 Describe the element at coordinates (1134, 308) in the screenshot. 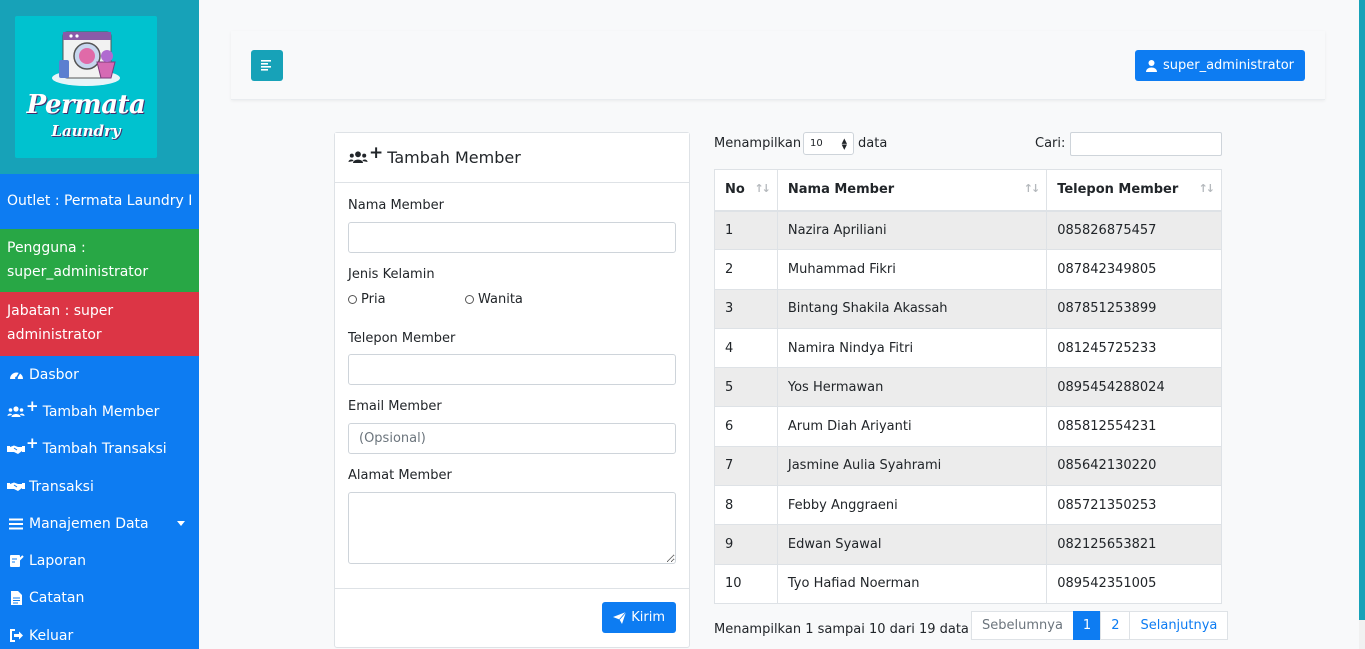

I see `table-cell: 087851253899` at that location.